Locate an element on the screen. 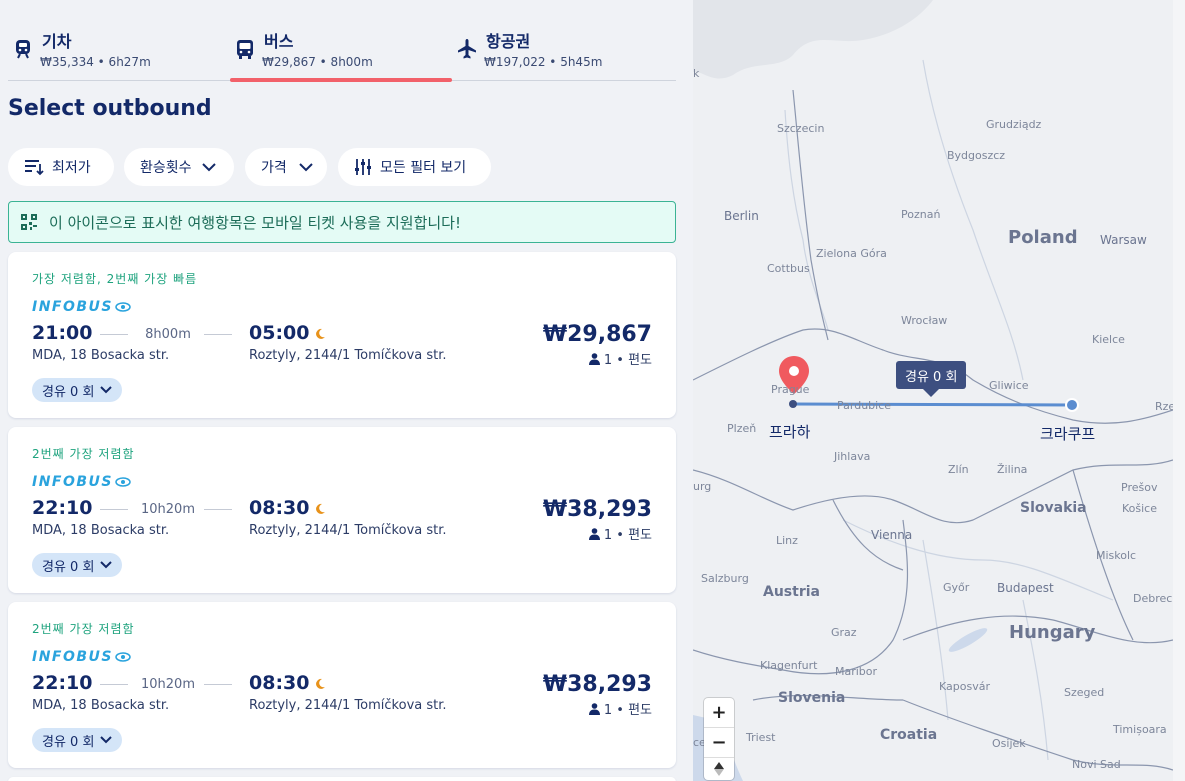 This screenshot has width=1185, height=781. map-label: Jihlava is located at coordinates (852, 456).